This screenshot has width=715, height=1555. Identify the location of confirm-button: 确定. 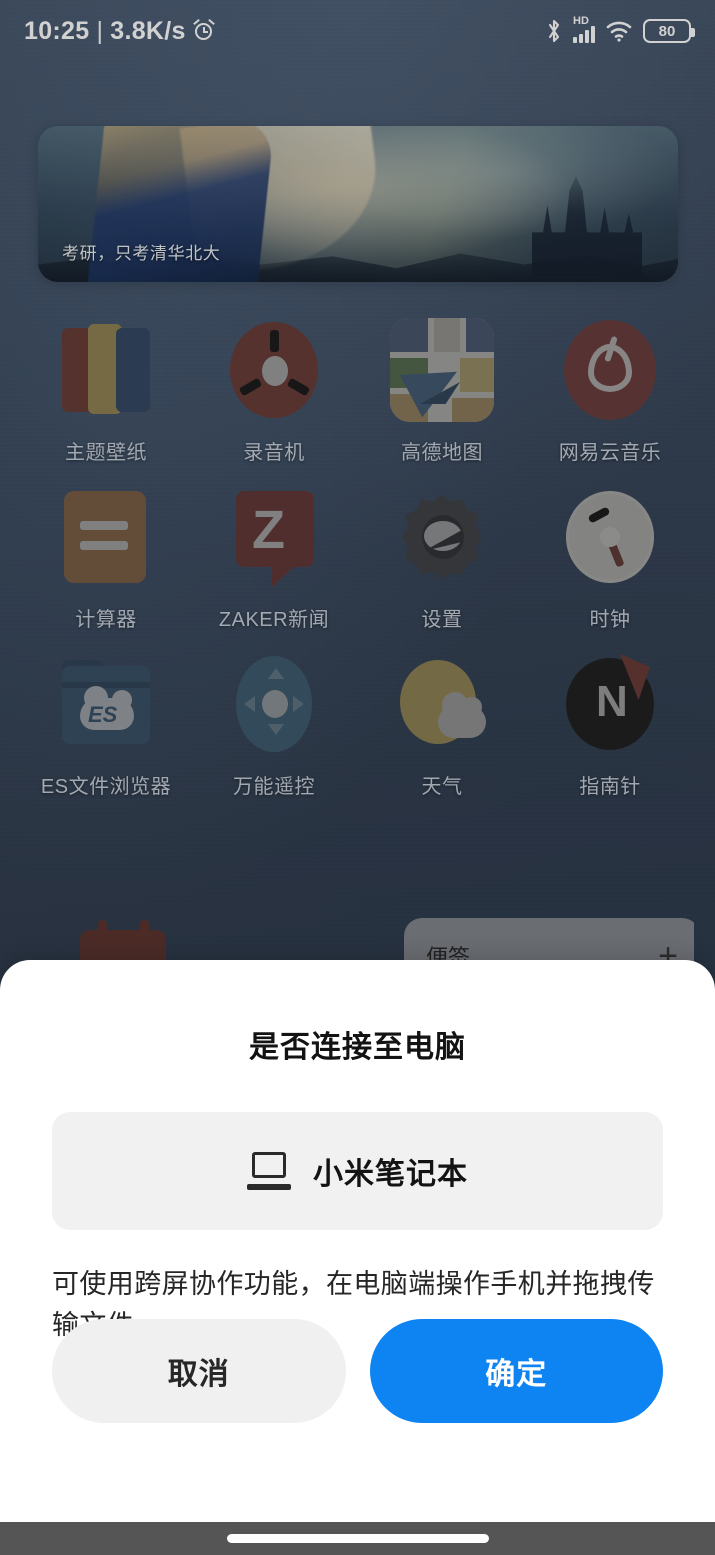
(516, 1371).